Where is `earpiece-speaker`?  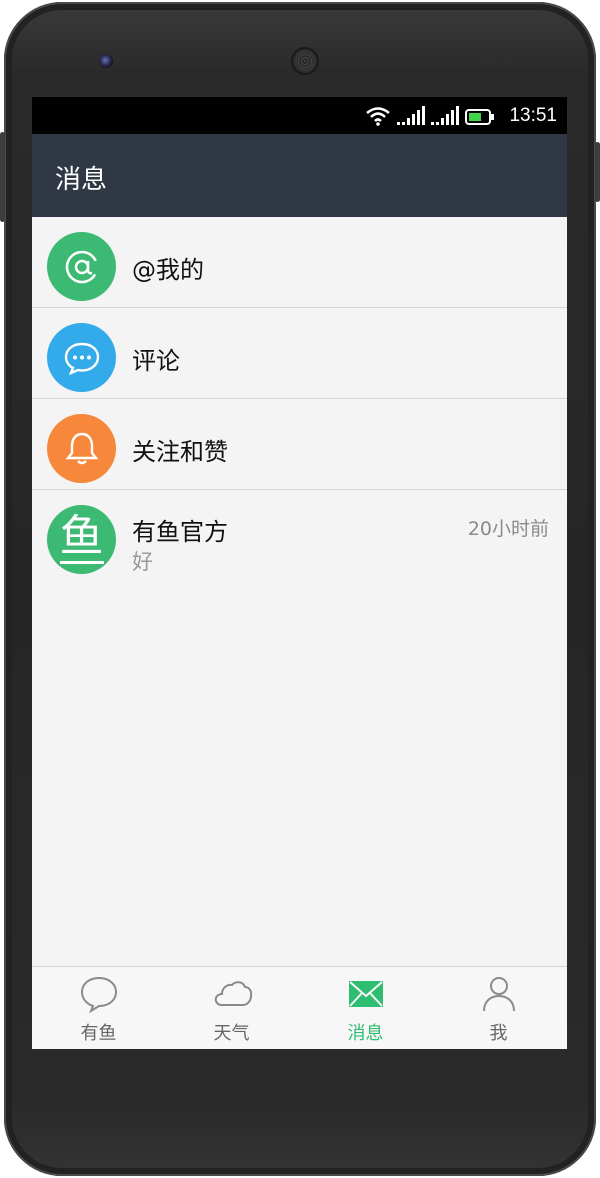
earpiece-speaker is located at coordinates (305, 61).